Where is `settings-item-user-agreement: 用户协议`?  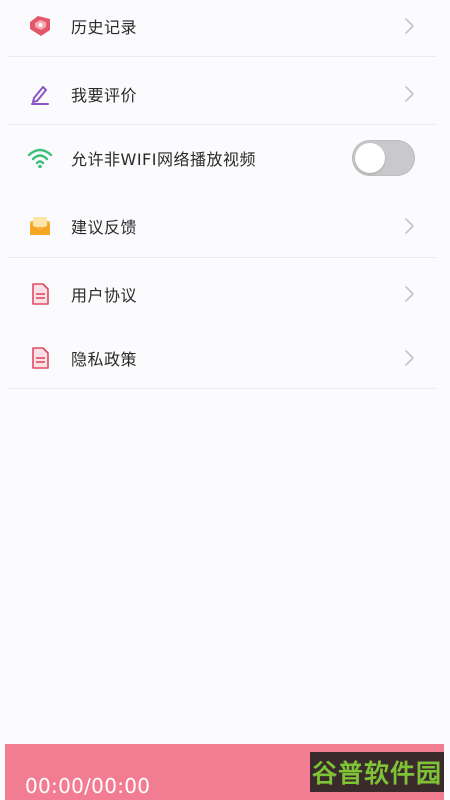
settings-item-user-agreement: 用户协议 is located at coordinates (225, 294).